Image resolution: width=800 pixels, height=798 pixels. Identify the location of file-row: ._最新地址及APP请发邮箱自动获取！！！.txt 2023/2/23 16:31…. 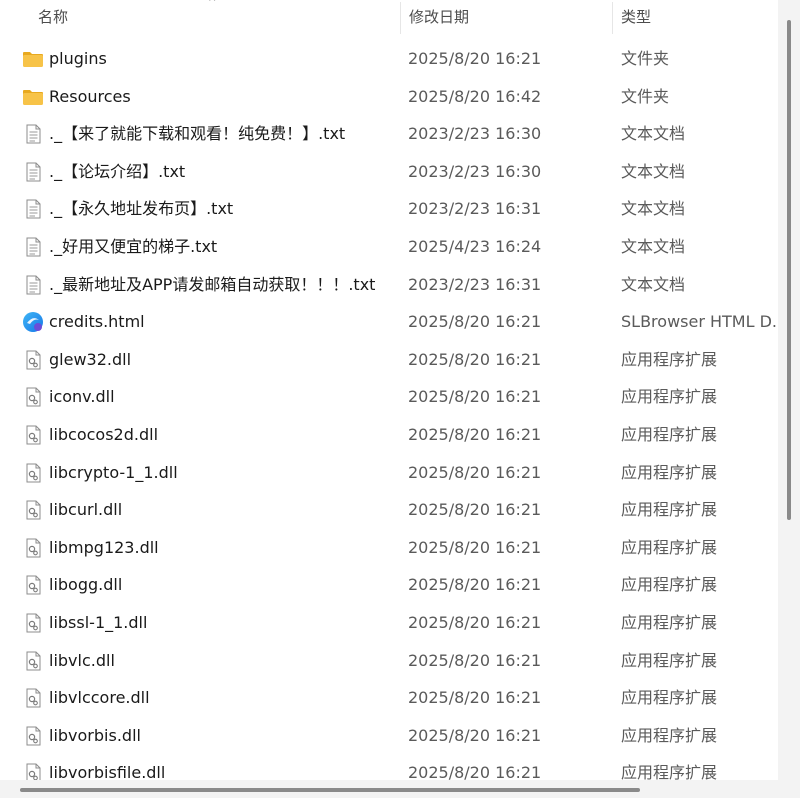
(389, 285).